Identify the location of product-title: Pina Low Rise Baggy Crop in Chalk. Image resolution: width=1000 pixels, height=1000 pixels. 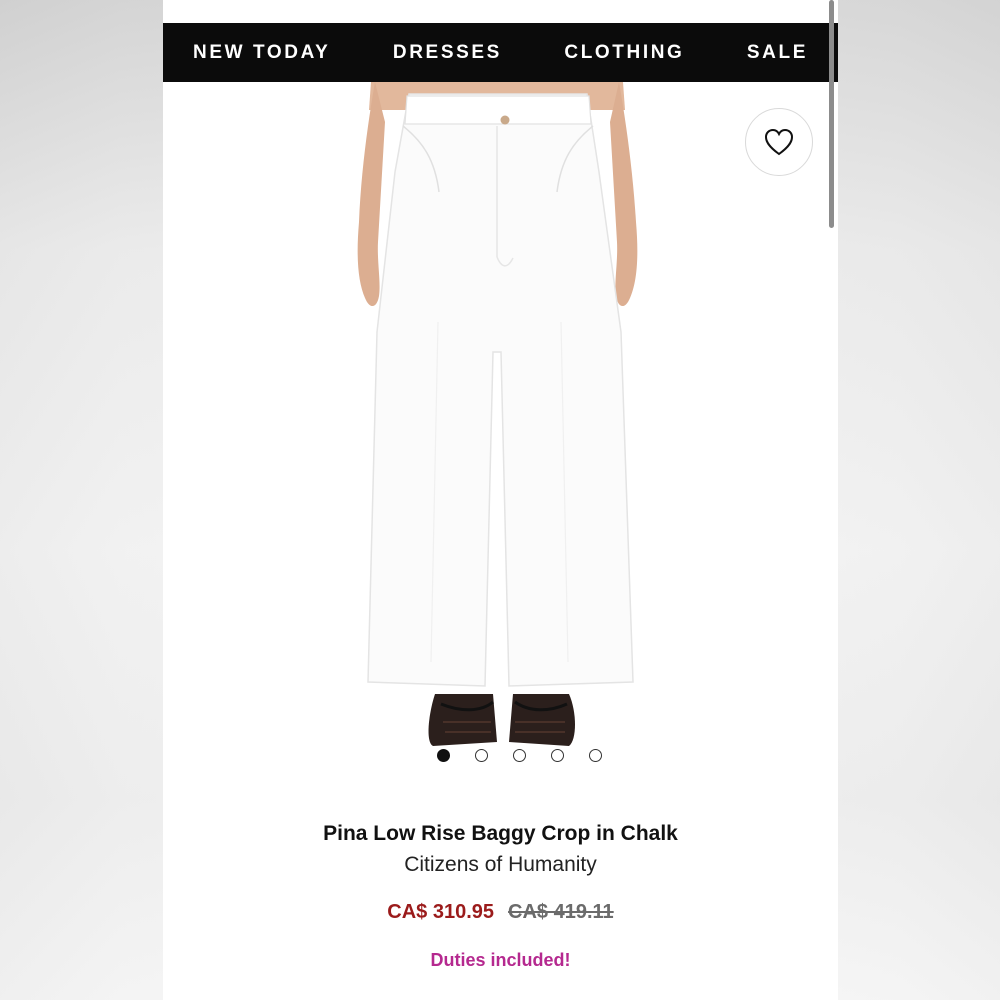
(500, 833).